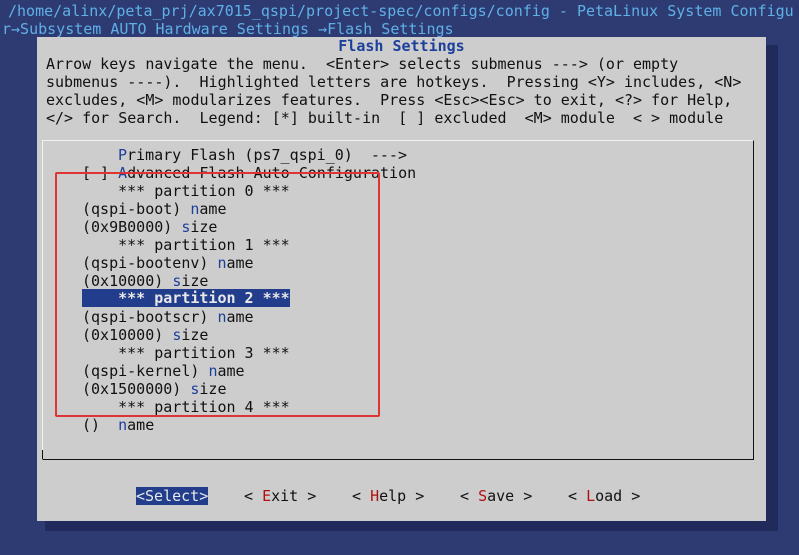 This screenshot has width=799, height=555. I want to click on menu-item-partition-2-header-selected: *** partition 2 ***, so click(186, 298).